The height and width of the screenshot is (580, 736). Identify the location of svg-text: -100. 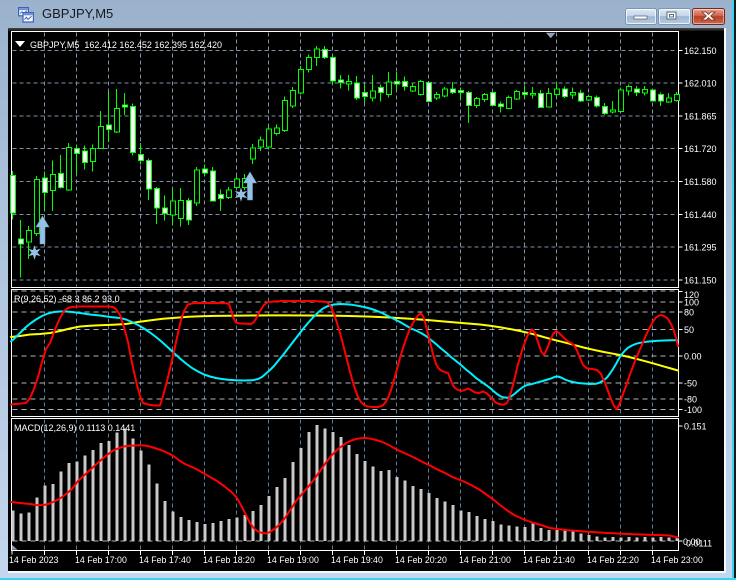
(693, 410).